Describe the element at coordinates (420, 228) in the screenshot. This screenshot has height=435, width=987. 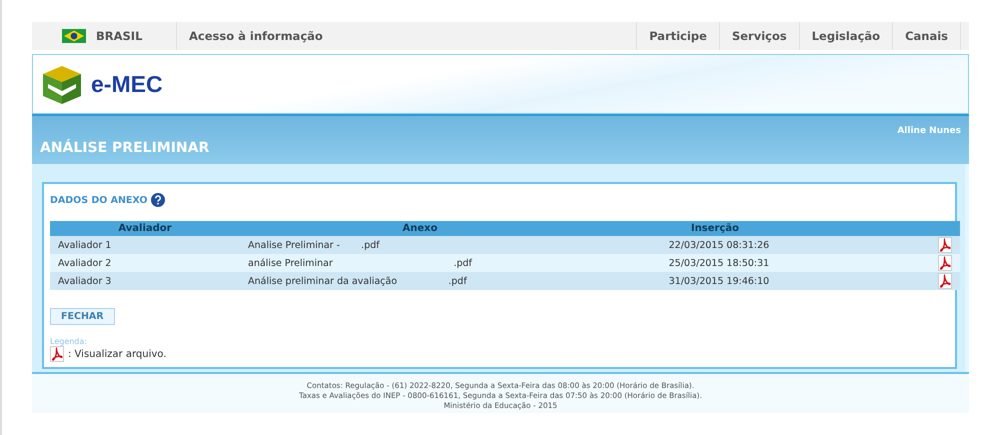
I see `column-header: Anexo` at that location.